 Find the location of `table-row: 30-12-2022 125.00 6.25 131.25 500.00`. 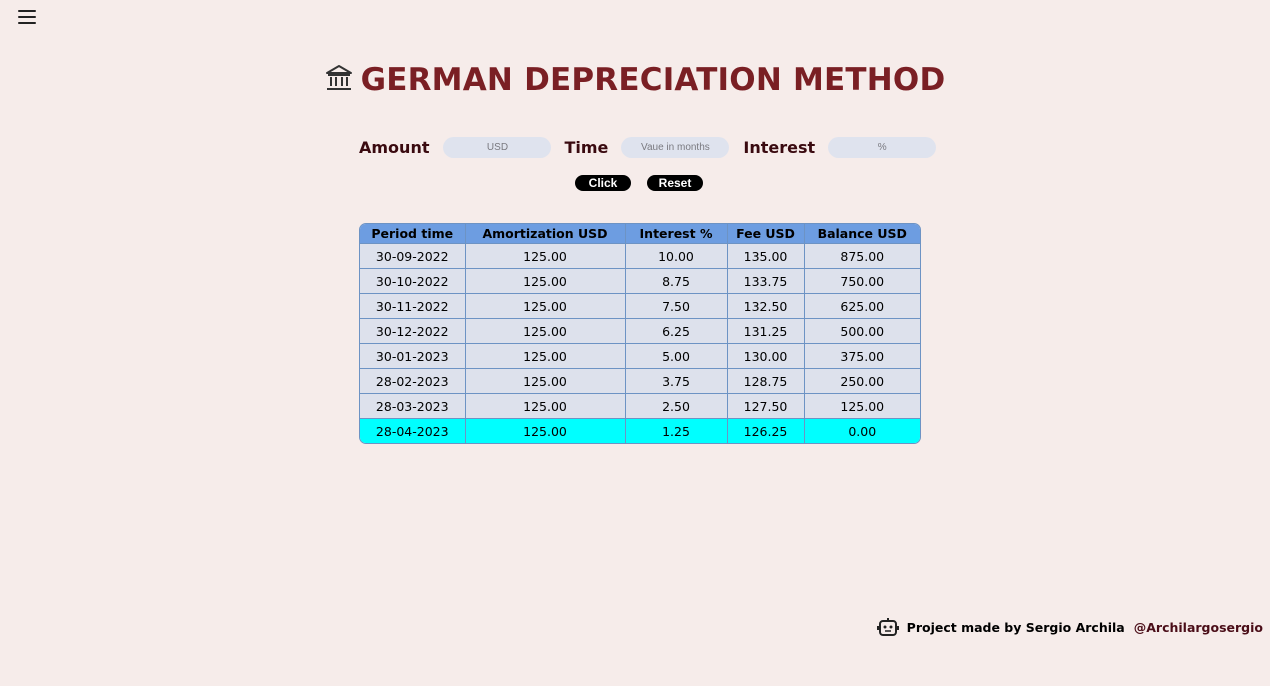

table-row: 30-12-2022 125.00 6.25 131.25 500.00 is located at coordinates (640, 331).